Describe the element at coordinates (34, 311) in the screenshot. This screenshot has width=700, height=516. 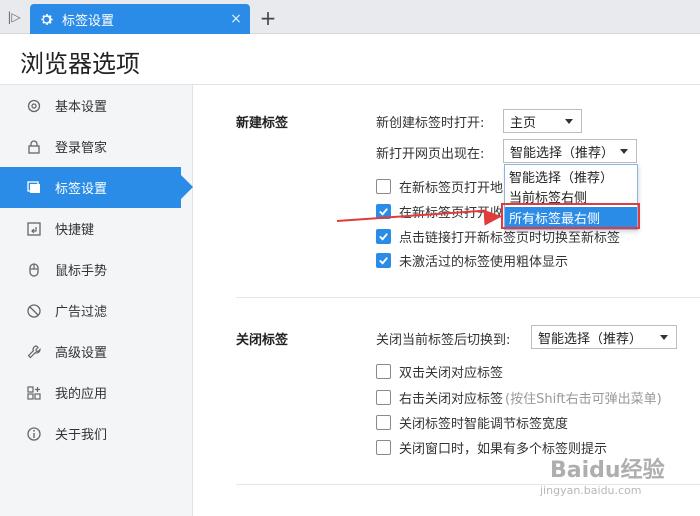
I see `block-icon` at that location.